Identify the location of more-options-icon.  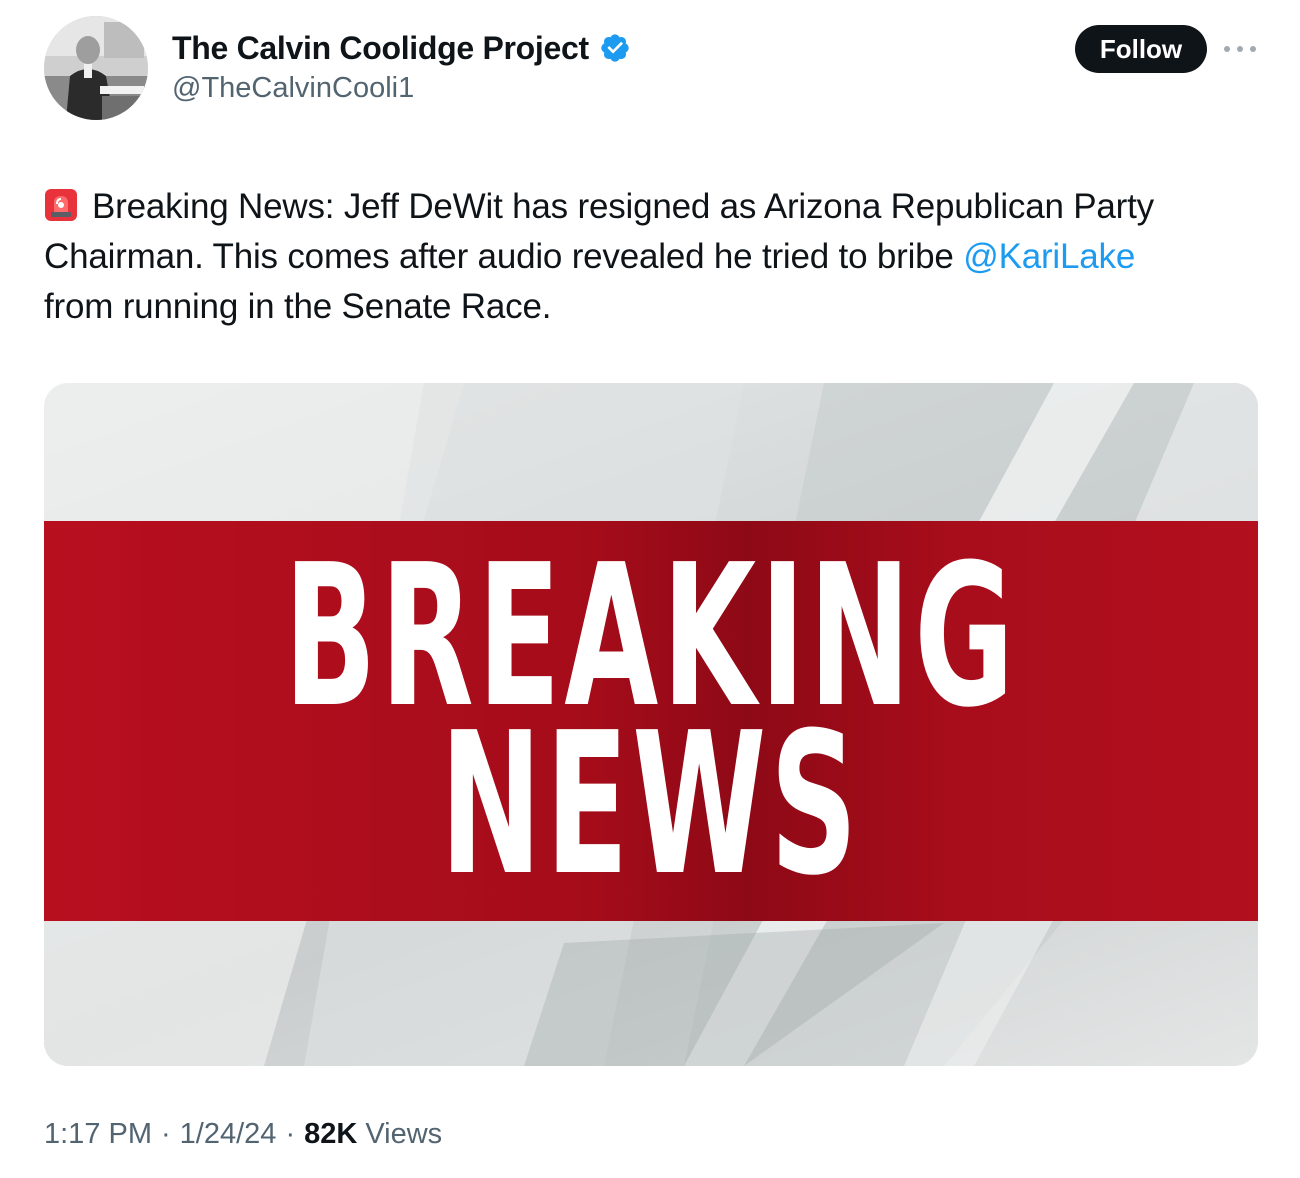
(1240, 49).